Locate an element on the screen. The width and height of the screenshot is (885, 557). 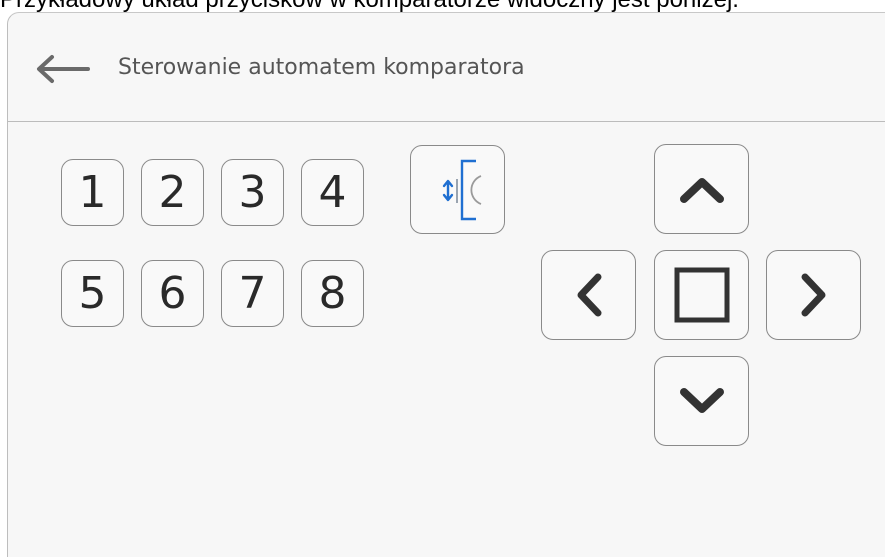
position-key-7: 7 is located at coordinates (252, 293).